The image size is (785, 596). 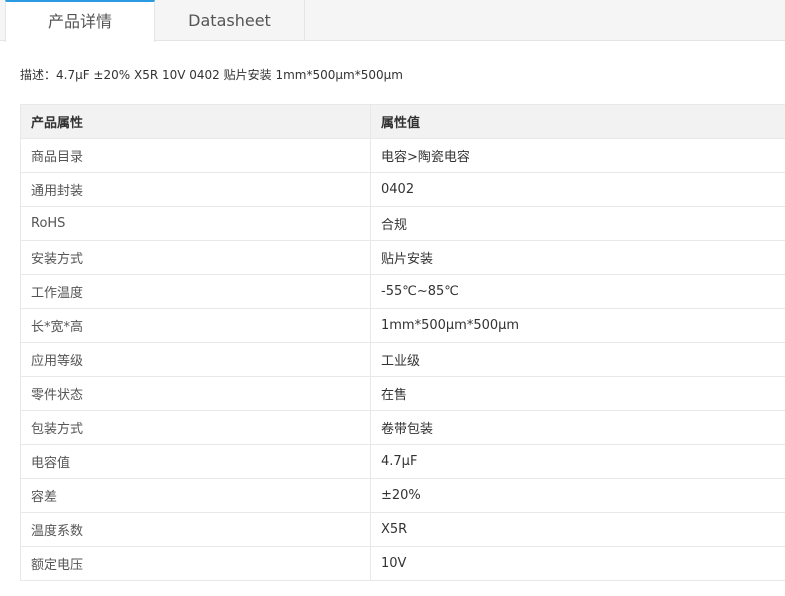 I want to click on attribute-value: 贴片安装, so click(x=577, y=257).